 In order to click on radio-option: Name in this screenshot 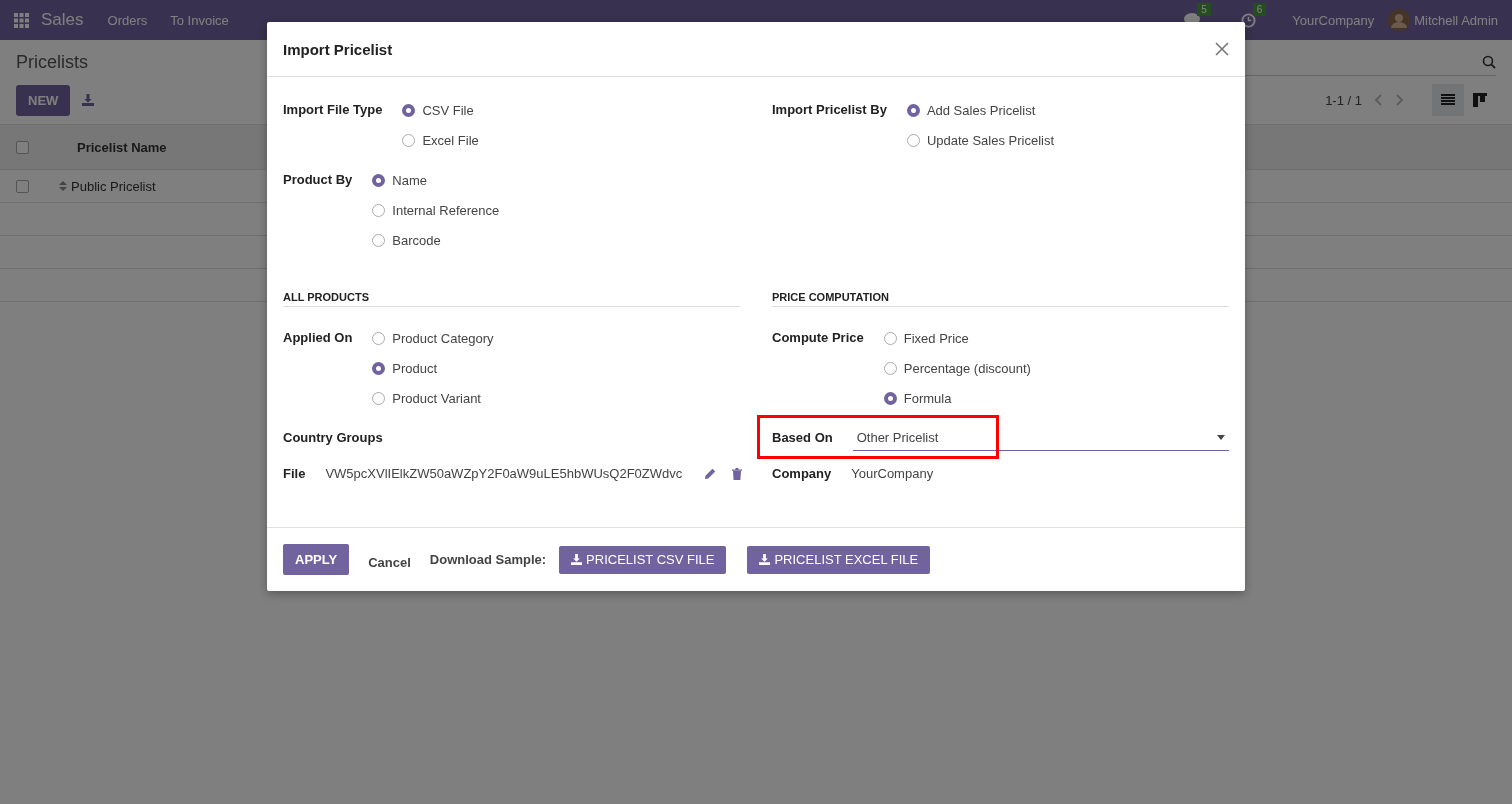, I will do `click(436, 180)`.